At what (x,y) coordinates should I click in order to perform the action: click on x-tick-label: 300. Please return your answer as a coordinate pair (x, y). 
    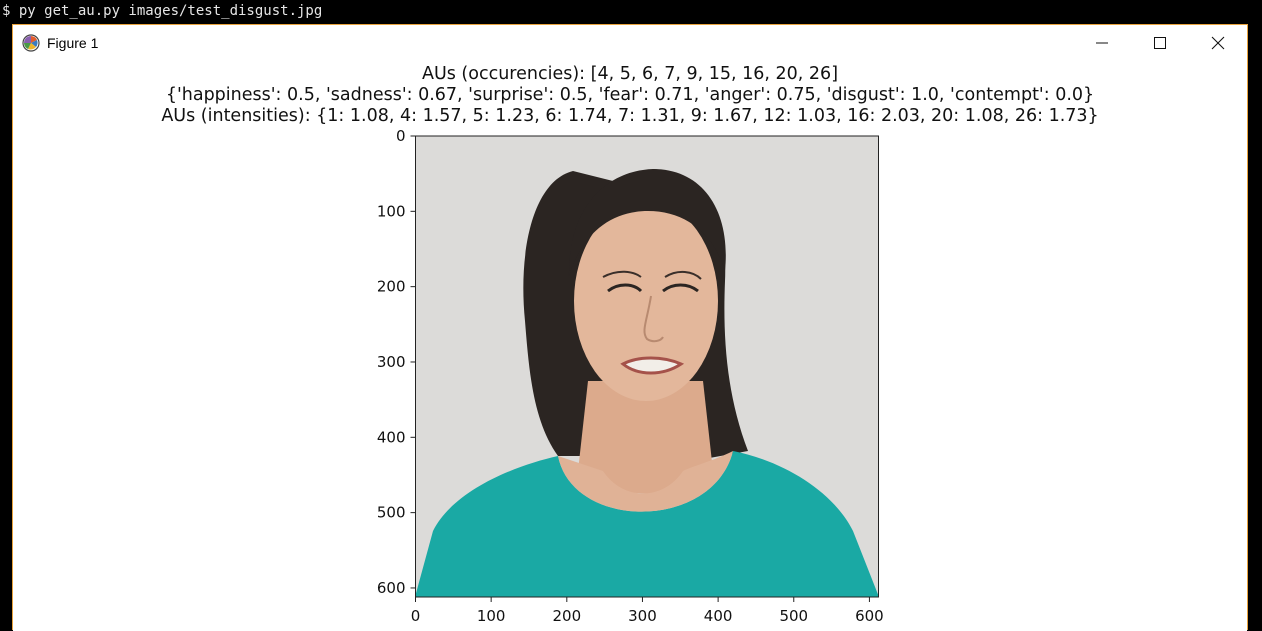
    Looking at the image, I should click on (642, 616).